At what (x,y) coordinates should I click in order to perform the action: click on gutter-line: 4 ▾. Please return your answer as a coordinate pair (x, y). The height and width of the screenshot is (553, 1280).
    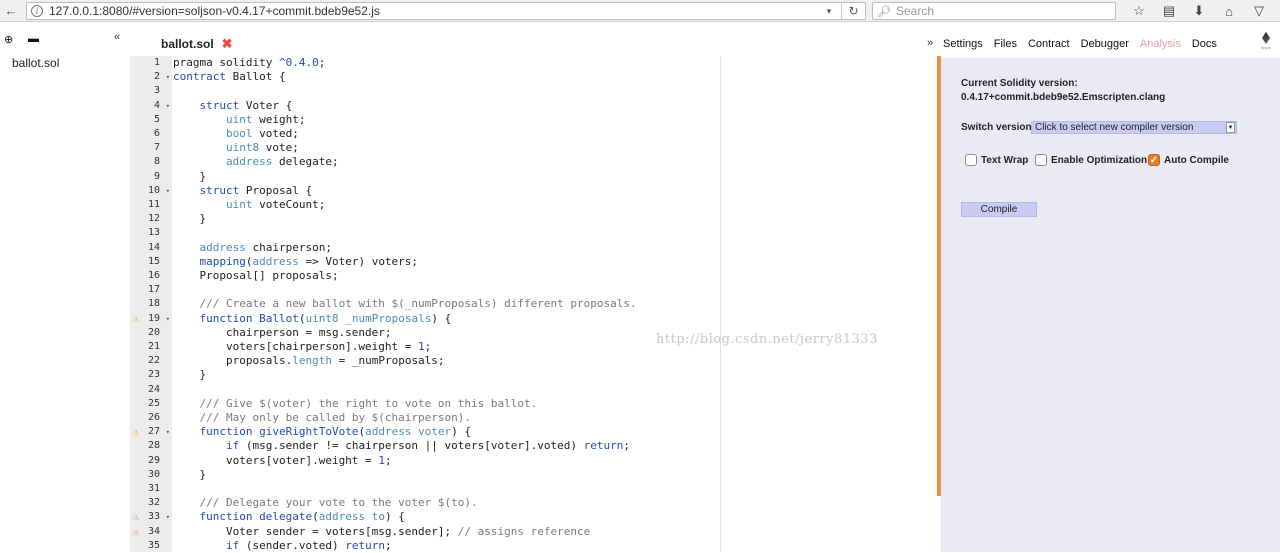
    Looking at the image, I should click on (151, 106).